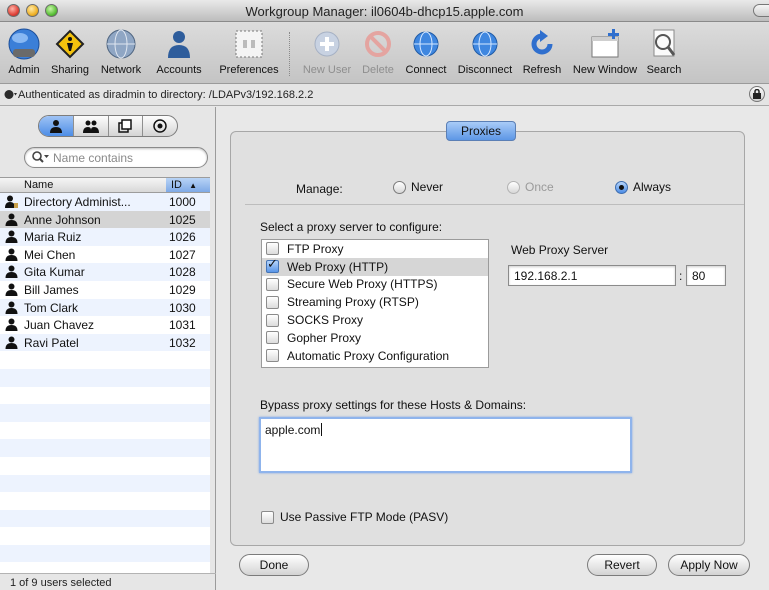  What do you see at coordinates (182, 325) in the screenshot?
I see `user-id: 1031` at bounding box center [182, 325].